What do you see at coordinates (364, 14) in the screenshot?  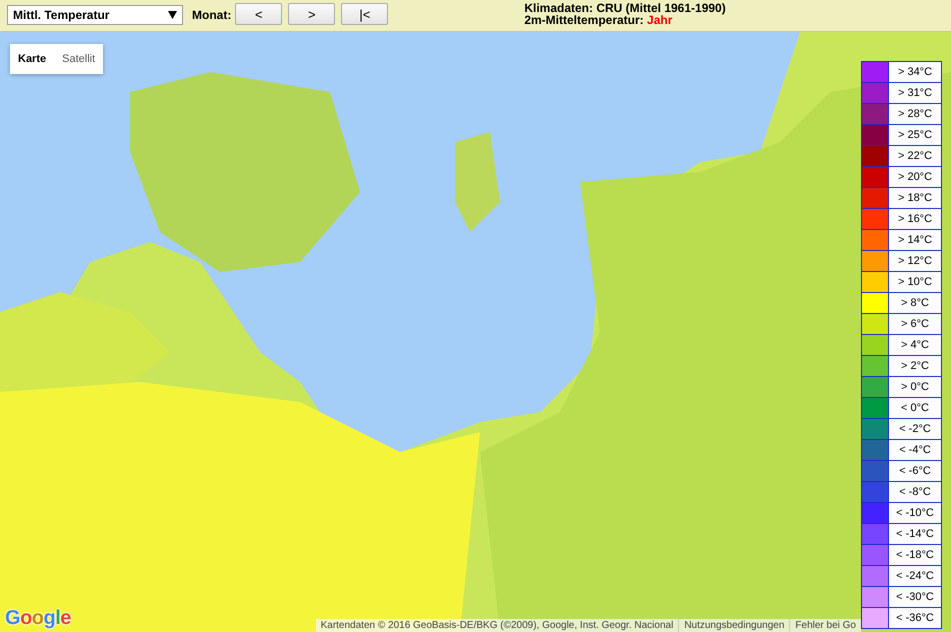 I see `month-button: |<` at bounding box center [364, 14].